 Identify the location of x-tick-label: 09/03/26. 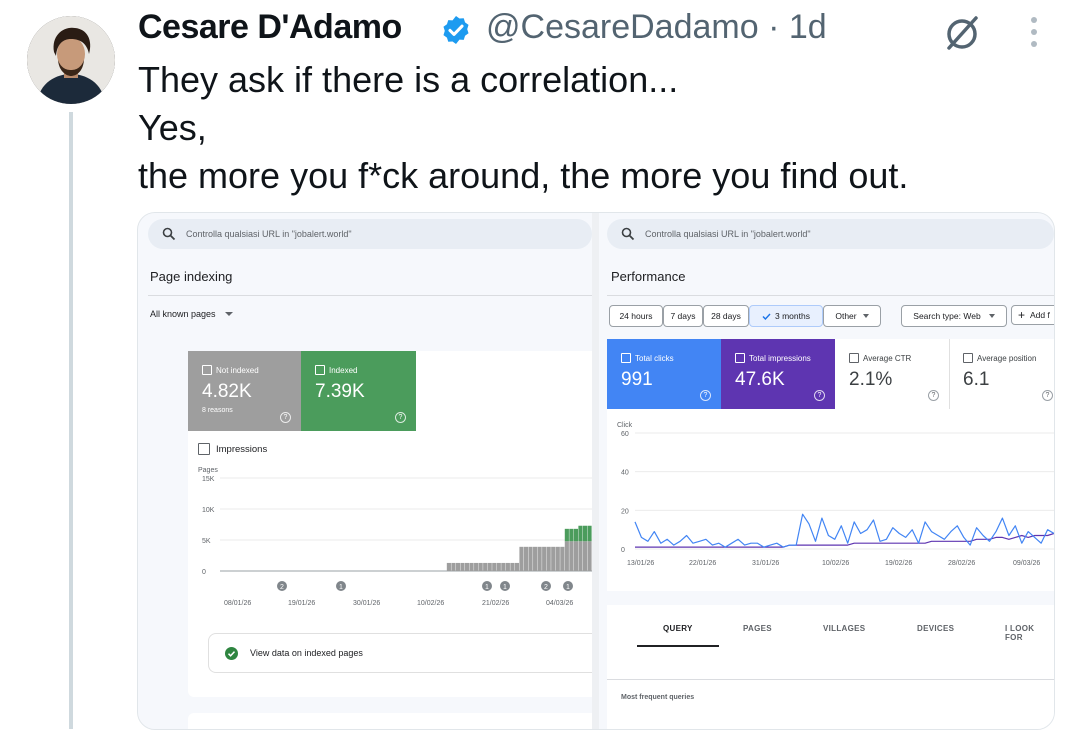
(1026, 563).